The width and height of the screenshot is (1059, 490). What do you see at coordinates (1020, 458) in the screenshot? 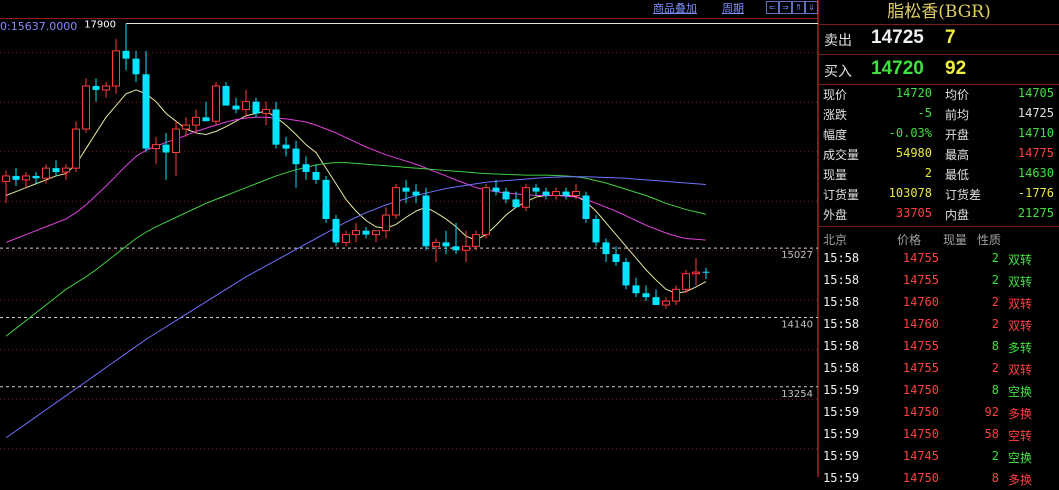
I see `tick-nature: 空换` at bounding box center [1020, 458].